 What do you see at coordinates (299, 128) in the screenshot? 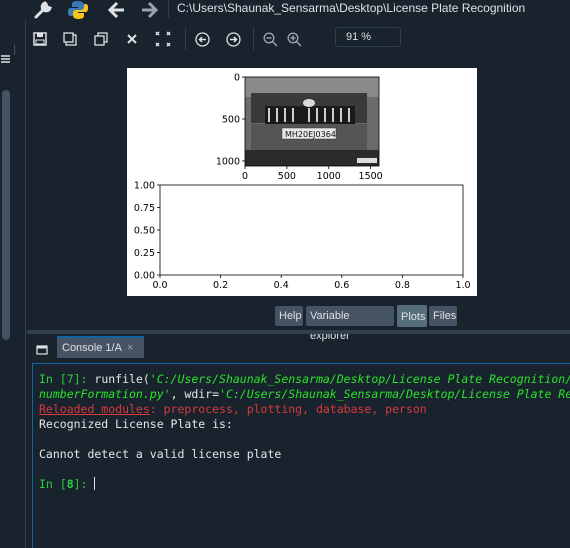
I see `image-subplot: MH20EJ0364 0 500 1000 0 500 1000 1500` at bounding box center [299, 128].